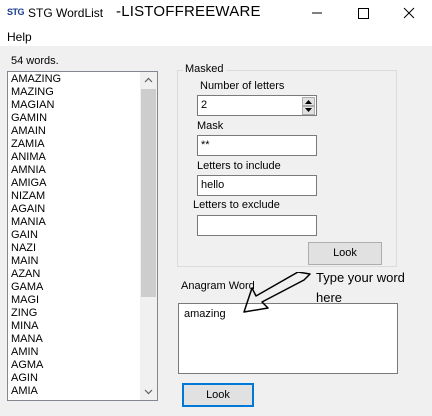  What do you see at coordinates (76, 222) in the screenshot?
I see `list-item: MANIA` at bounding box center [76, 222].